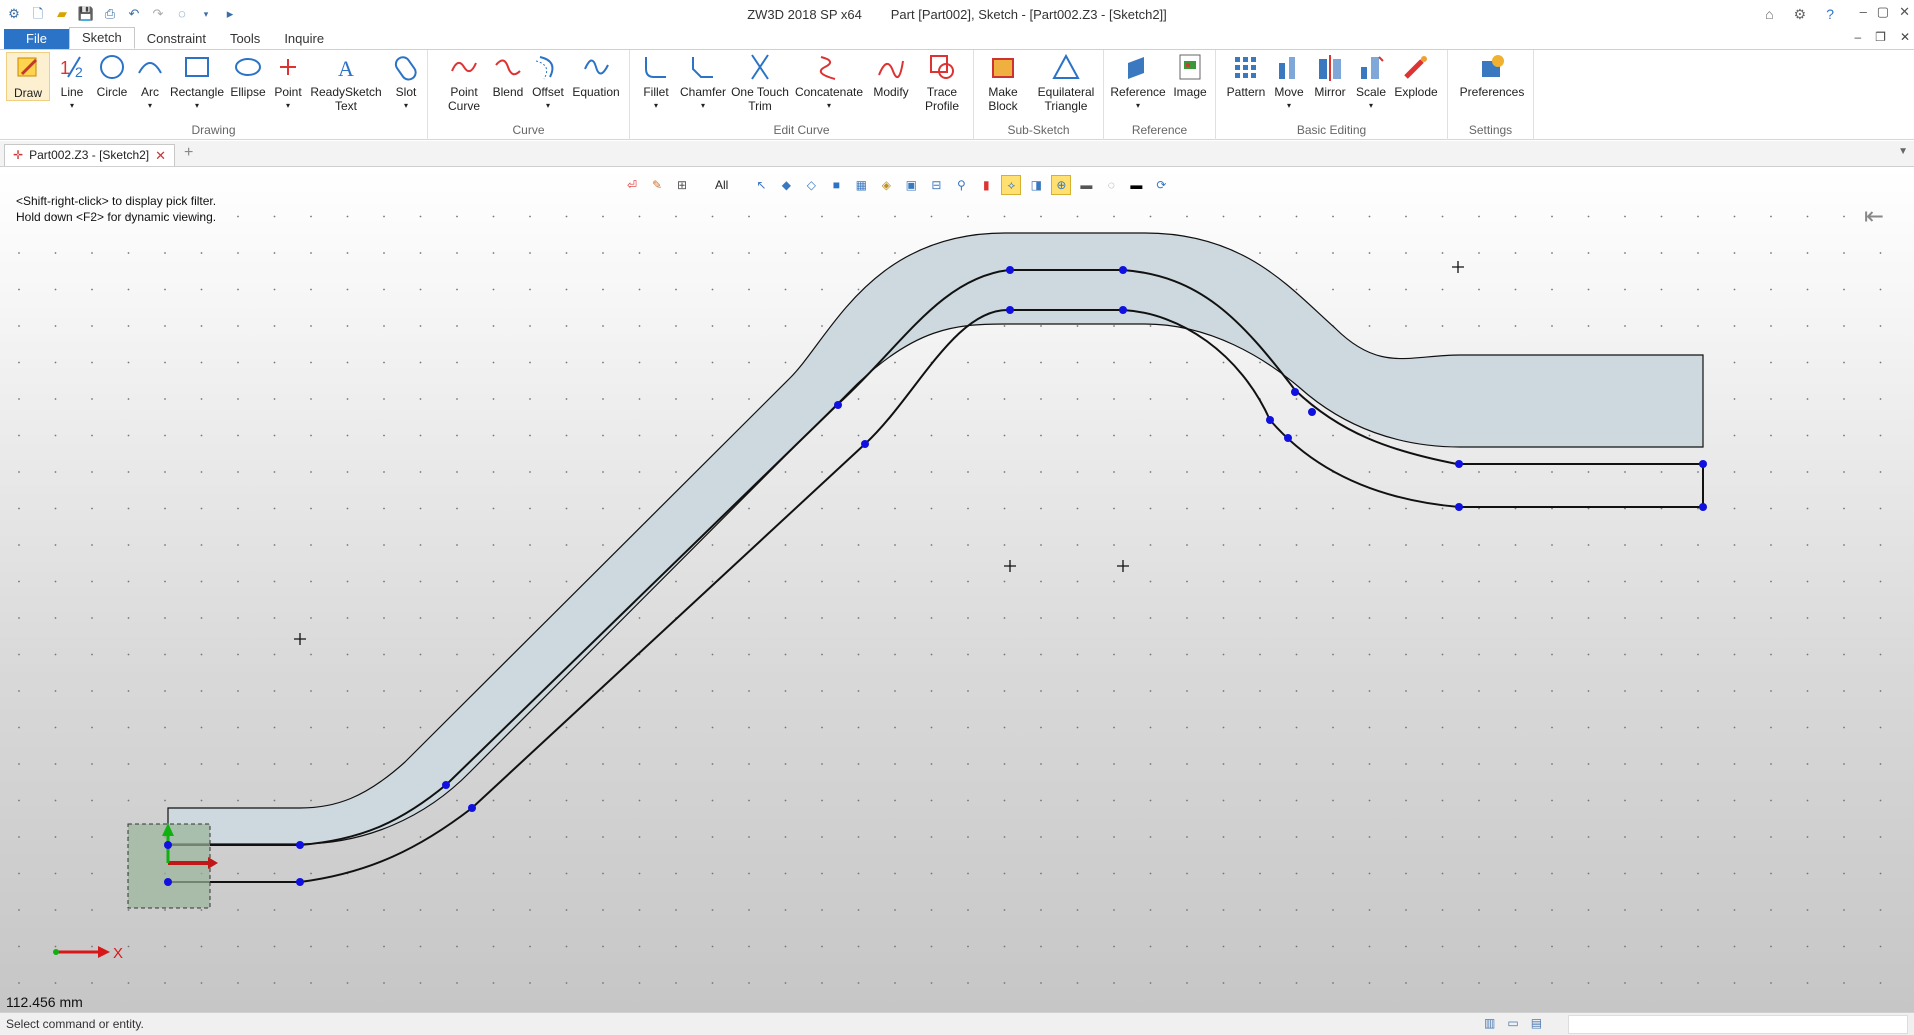 The height and width of the screenshot is (1035, 1914). What do you see at coordinates (112, 75) in the screenshot?
I see `circle-button: Circle` at bounding box center [112, 75].